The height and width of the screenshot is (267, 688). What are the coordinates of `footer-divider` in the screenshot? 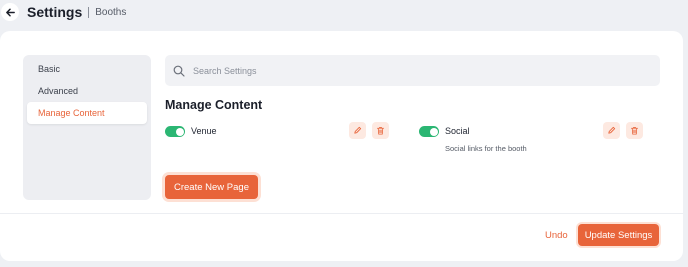 It's located at (341, 213).